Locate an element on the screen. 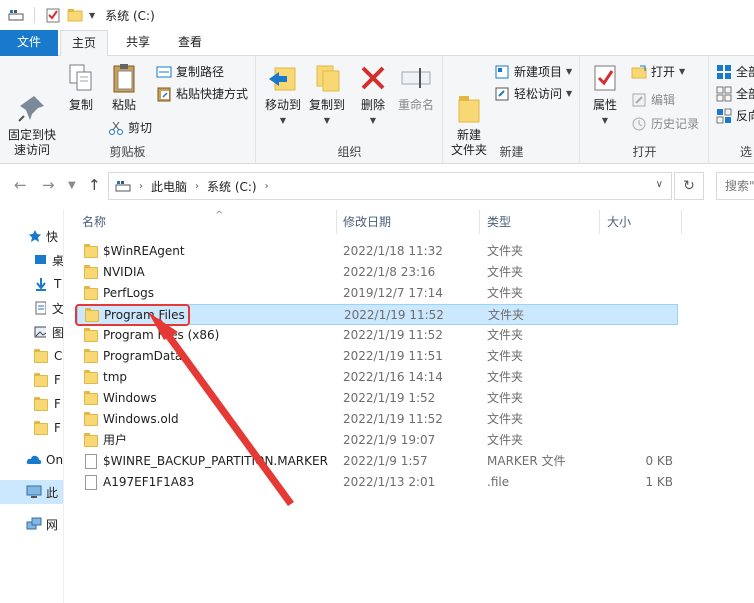 This screenshot has height=603, width=754. new-item-label: 新建项目 is located at coordinates (538, 72).